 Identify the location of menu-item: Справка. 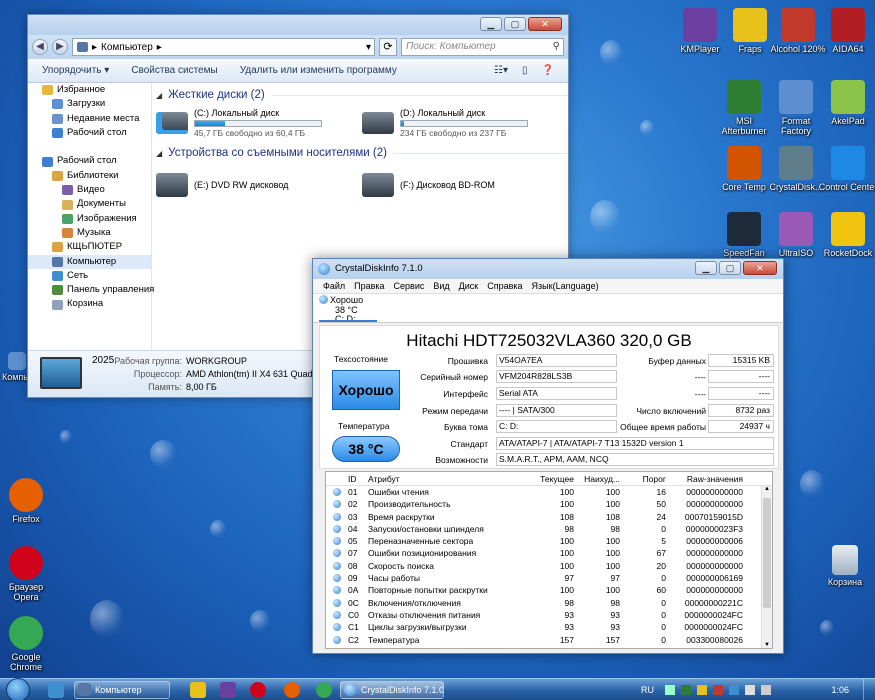
(504, 286).